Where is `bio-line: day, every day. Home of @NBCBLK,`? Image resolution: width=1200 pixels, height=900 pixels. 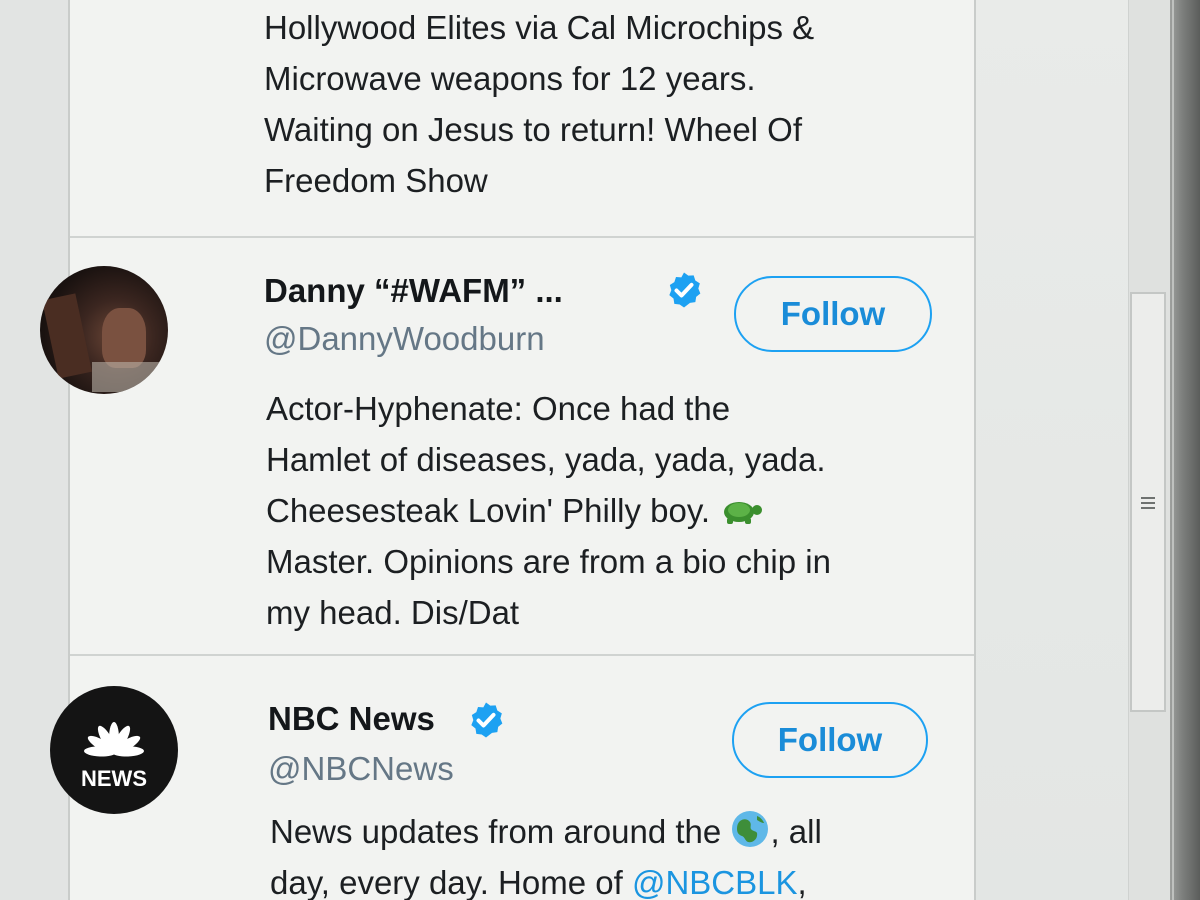
bio-line: day, every day. Home of @NBCBLK, is located at coordinates (546, 878).